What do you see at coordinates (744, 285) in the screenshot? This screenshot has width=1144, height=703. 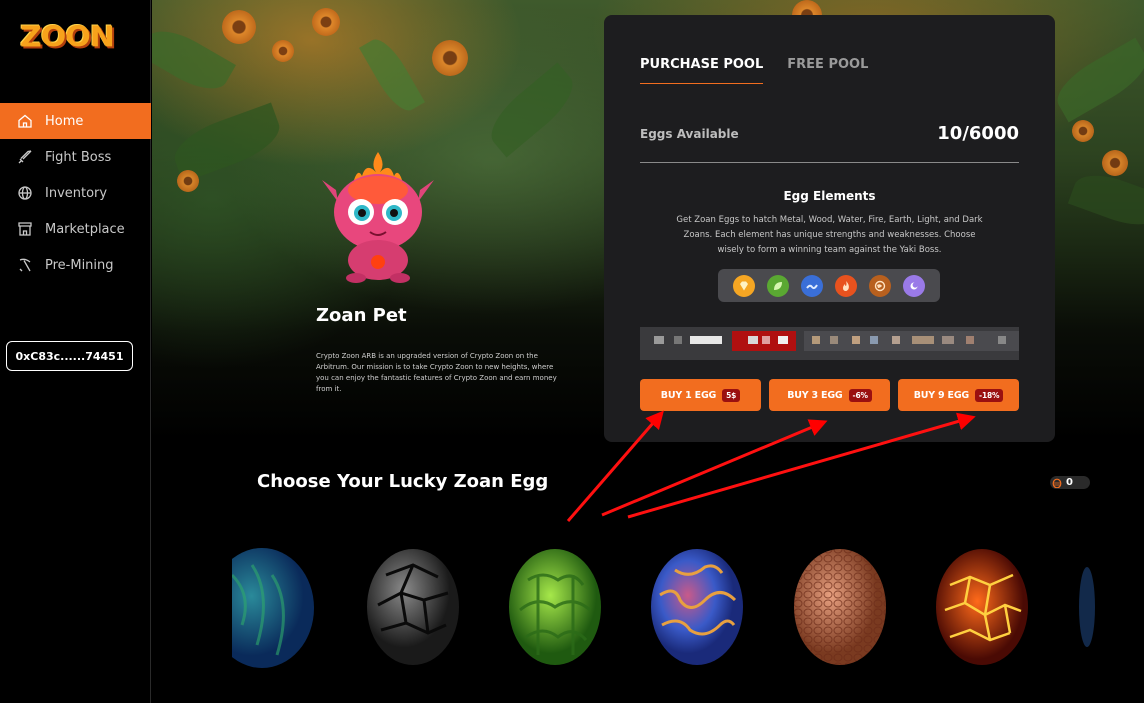 I see `diamond-icon` at bounding box center [744, 285].